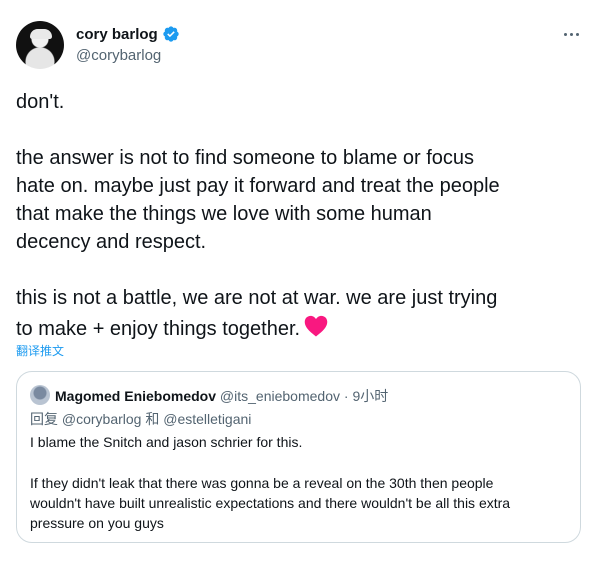  Describe the element at coordinates (97, 523) in the screenshot. I see `quoted-text-line: pressure on you guys` at that location.